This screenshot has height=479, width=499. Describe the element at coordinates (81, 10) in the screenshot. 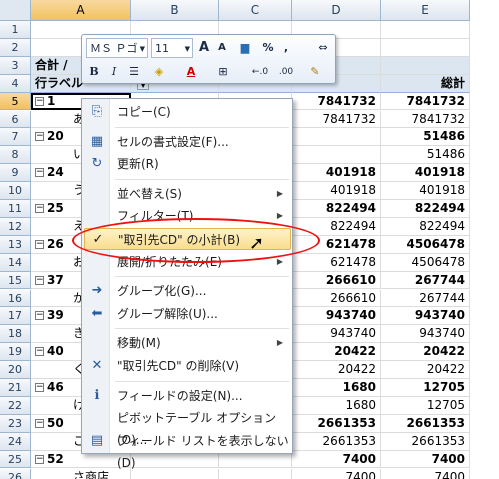

I see `column-header: A` at that location.